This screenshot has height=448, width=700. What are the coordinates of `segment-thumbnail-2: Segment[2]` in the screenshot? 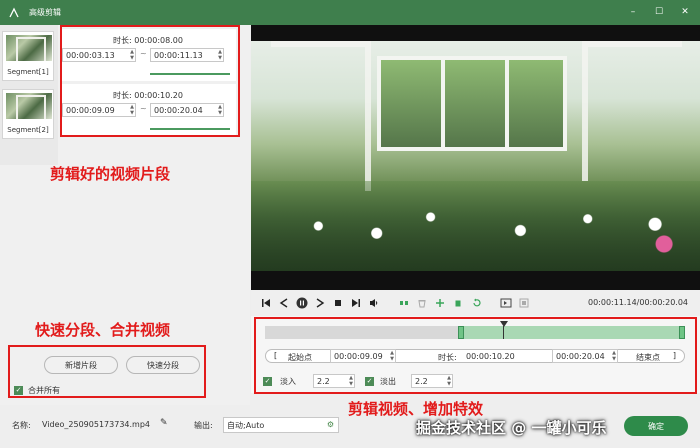 It's located at (28, 114).